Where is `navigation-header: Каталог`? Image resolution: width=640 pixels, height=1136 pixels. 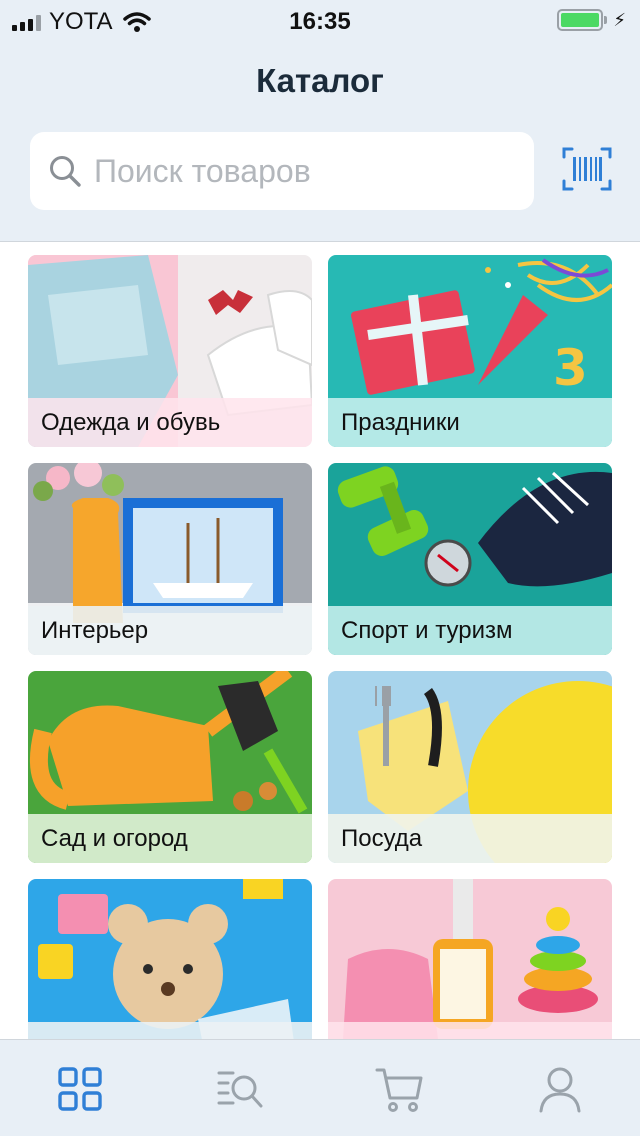 navigation-header: Каталог is located at coordinates (320, 84).